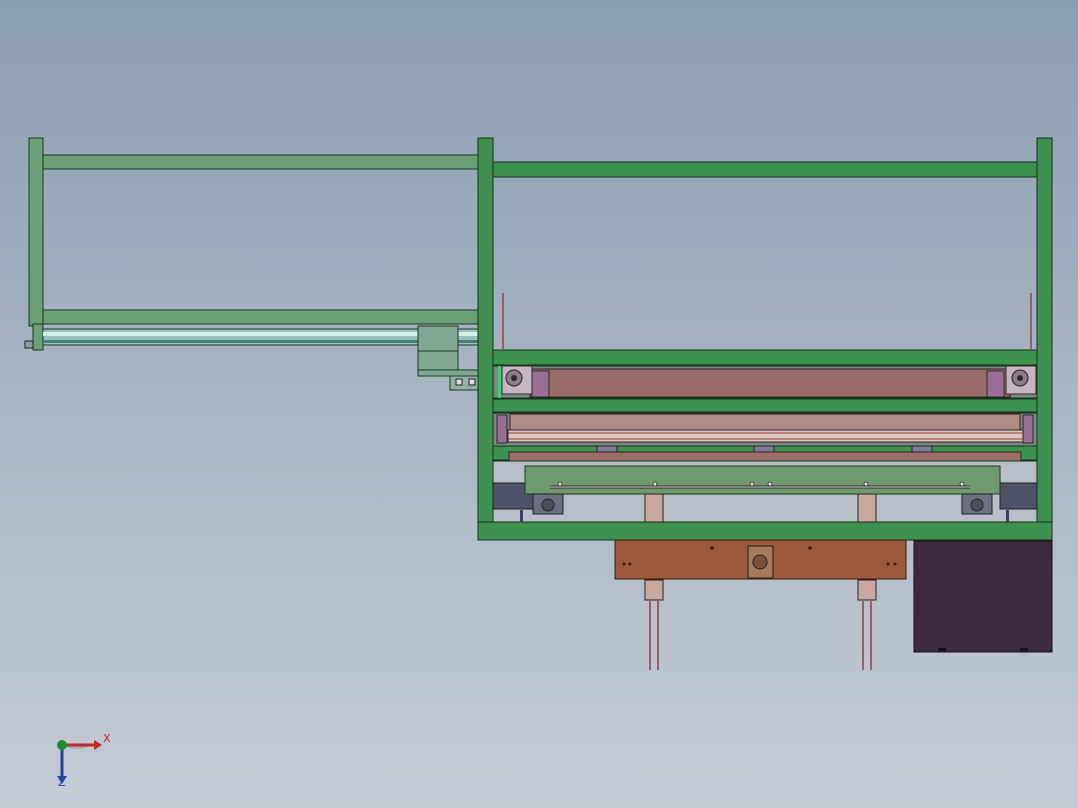  I want to click on middle-roller-assembly, so click(765, 439).